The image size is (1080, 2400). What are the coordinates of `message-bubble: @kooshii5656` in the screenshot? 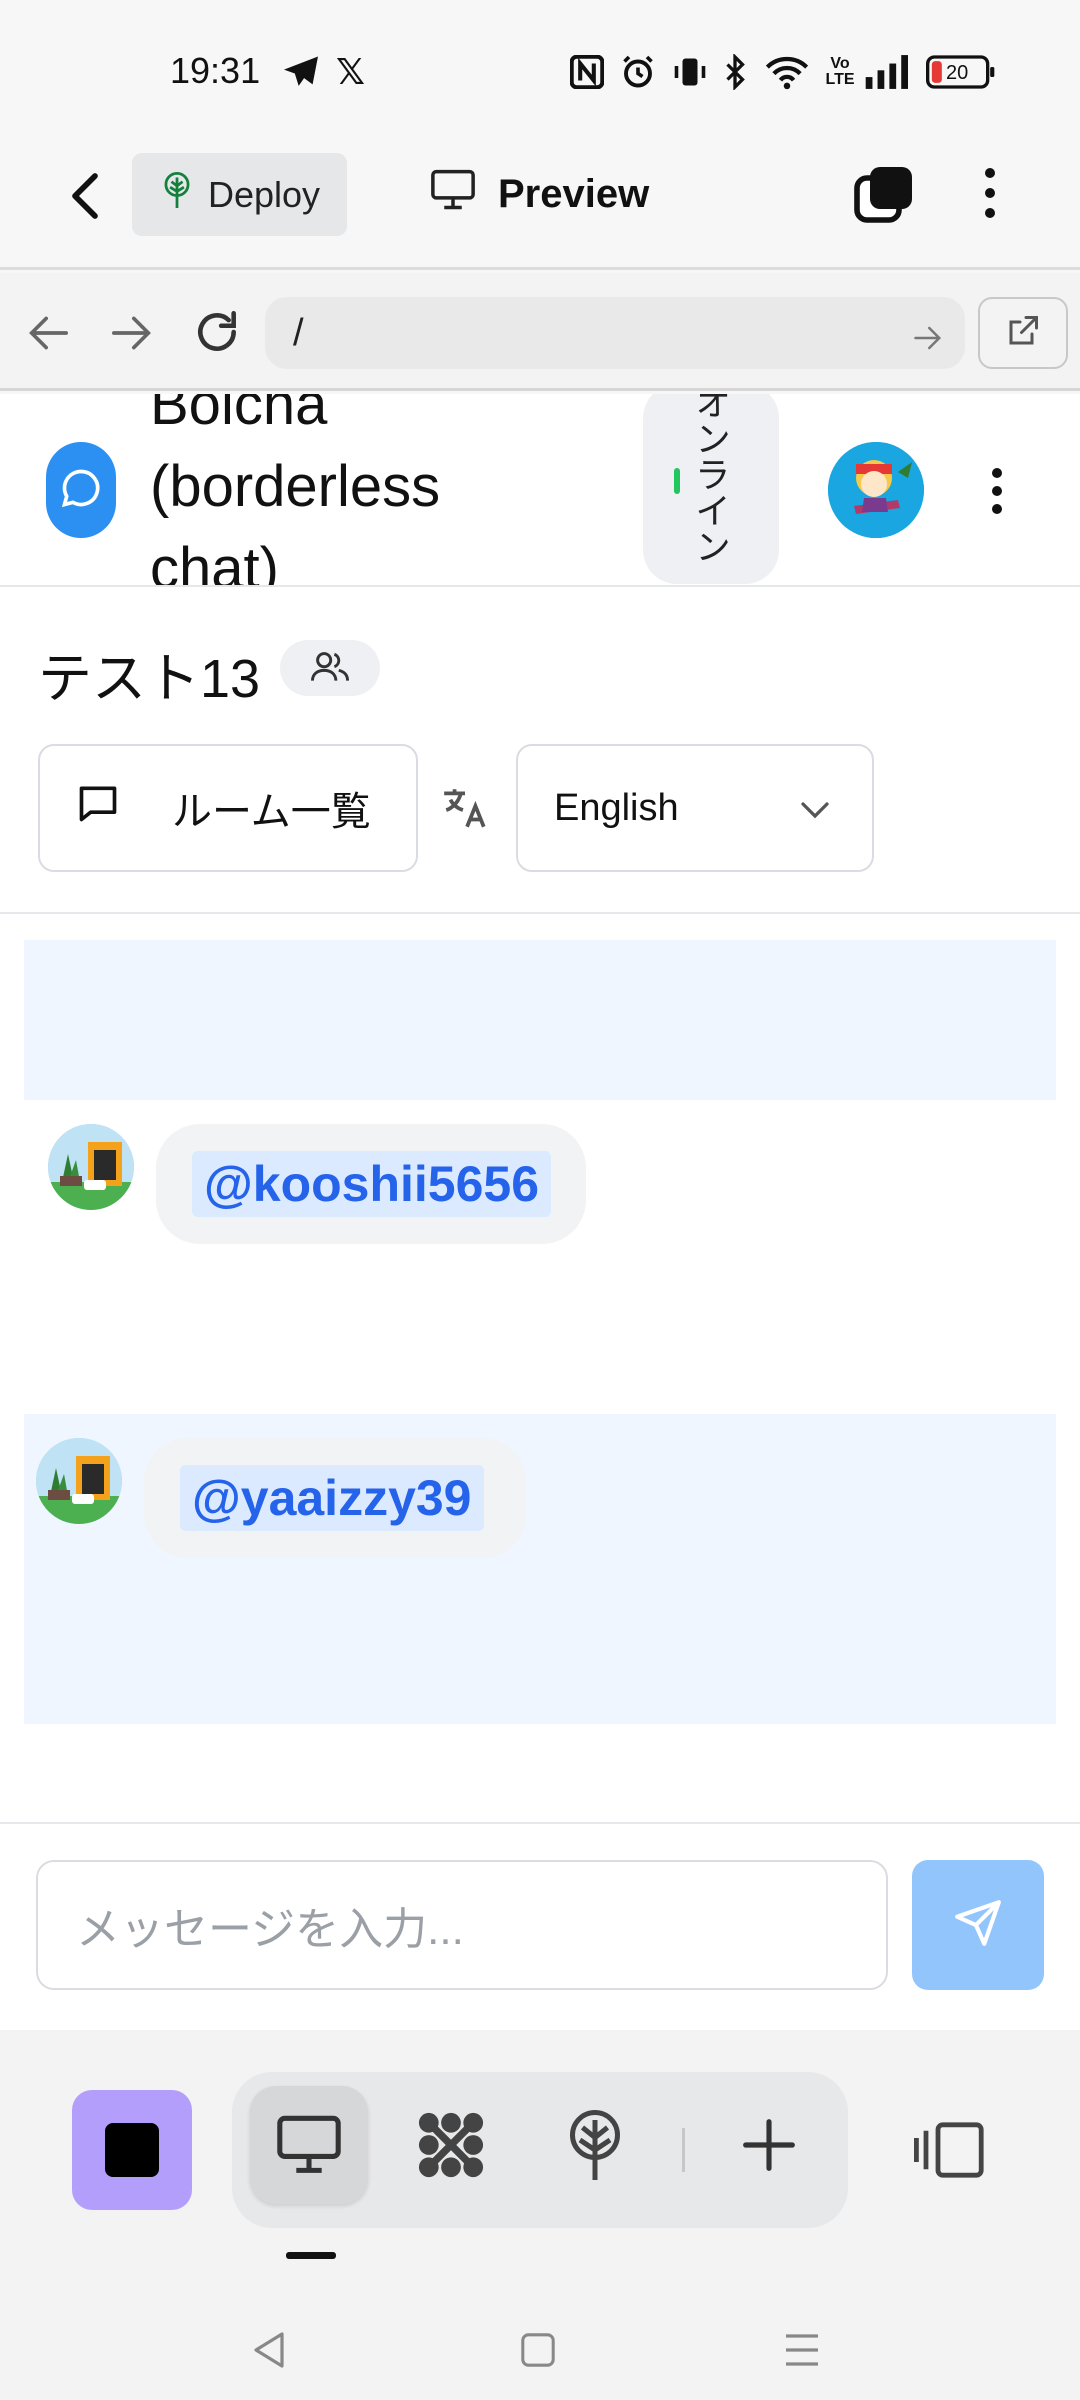 It's located at (371, 1184).